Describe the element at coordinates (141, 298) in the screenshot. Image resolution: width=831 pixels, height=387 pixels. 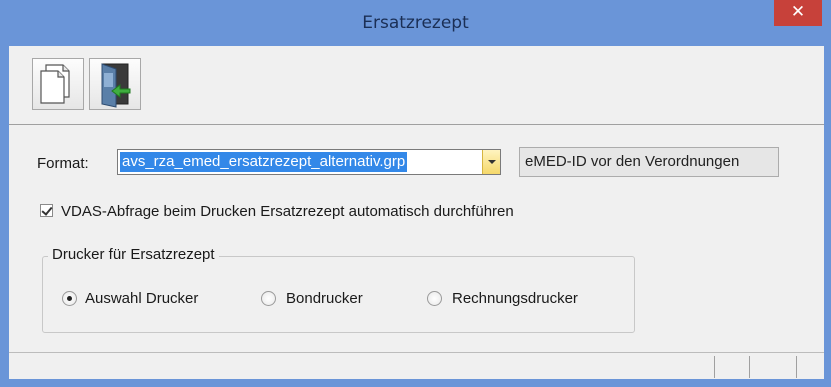
I see `radio-label-auswahl-drucker: Auswahl Drucker` at that location.